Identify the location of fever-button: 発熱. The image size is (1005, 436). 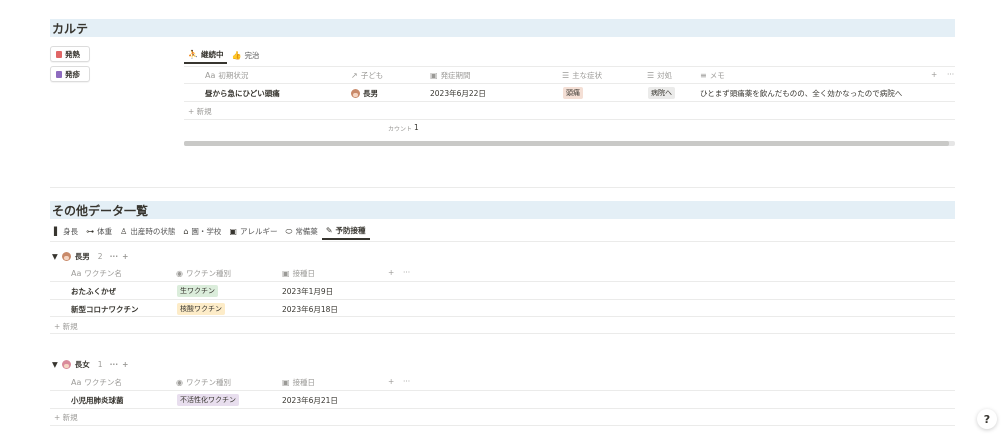
(70, 54).